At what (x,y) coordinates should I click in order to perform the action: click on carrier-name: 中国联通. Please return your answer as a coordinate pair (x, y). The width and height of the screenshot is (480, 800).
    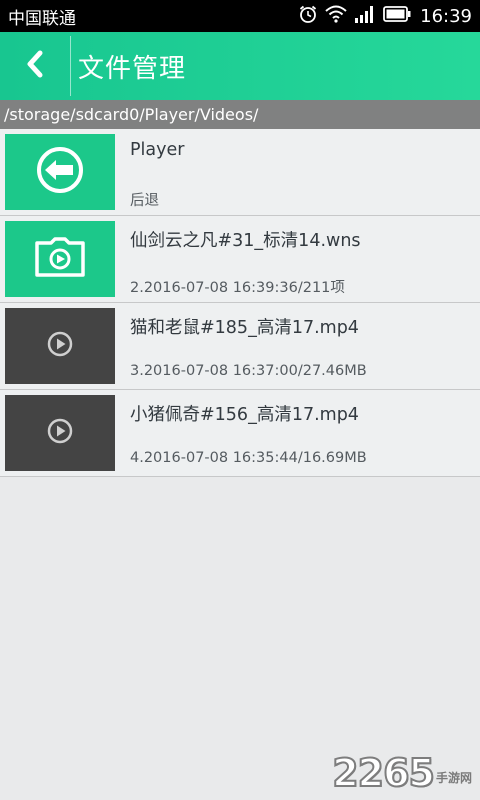
    Looking at the image, I should click on (42, 18).